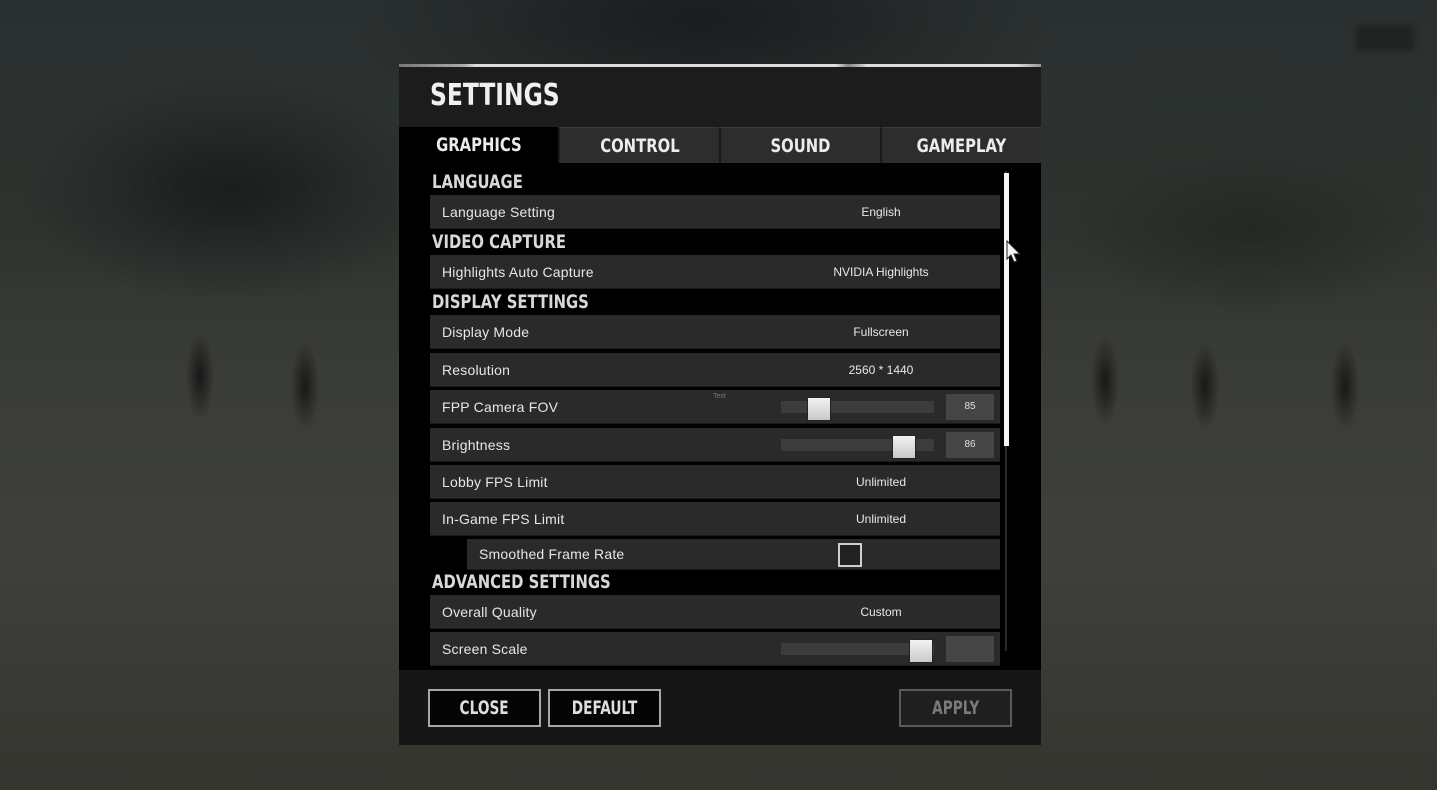 Image resolution: width=1437 pixels, height=790 pixels. I want to click on setting-label: FPP Camera FOV, so click(500, 407).